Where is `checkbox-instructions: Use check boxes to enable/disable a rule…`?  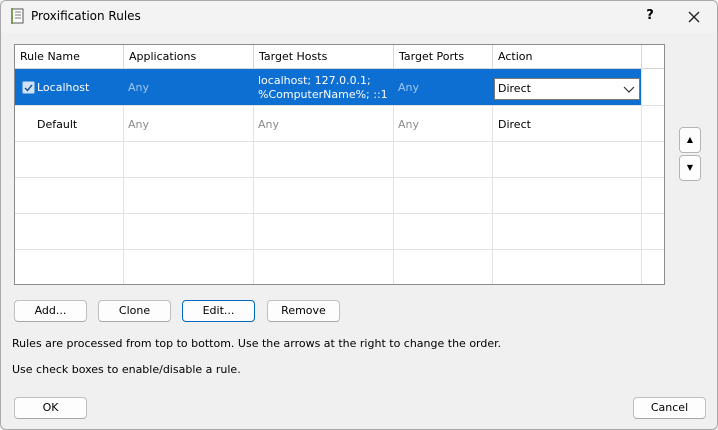 checkbox-instructions: Use check boxes to enable/disable a rule… is located at coordinates (126, 369).